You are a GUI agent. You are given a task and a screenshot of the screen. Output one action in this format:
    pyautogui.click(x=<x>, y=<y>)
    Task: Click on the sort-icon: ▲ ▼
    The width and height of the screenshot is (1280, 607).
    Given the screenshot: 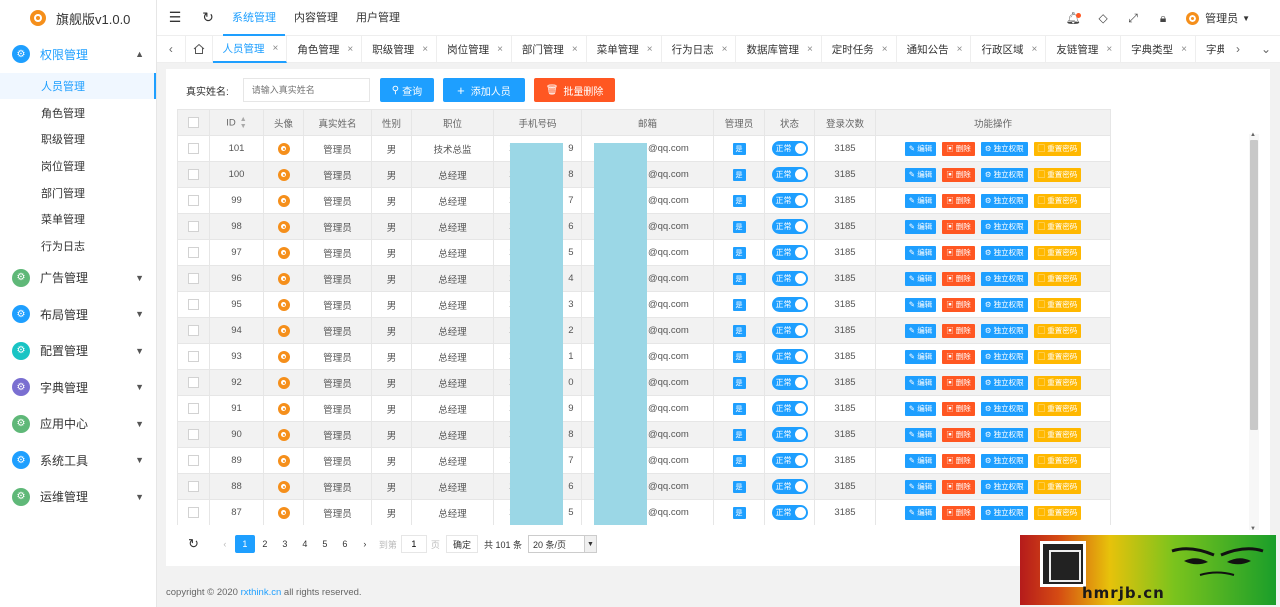 What is the action you would take?
    pyautogui.click(x=243, y=123)
    